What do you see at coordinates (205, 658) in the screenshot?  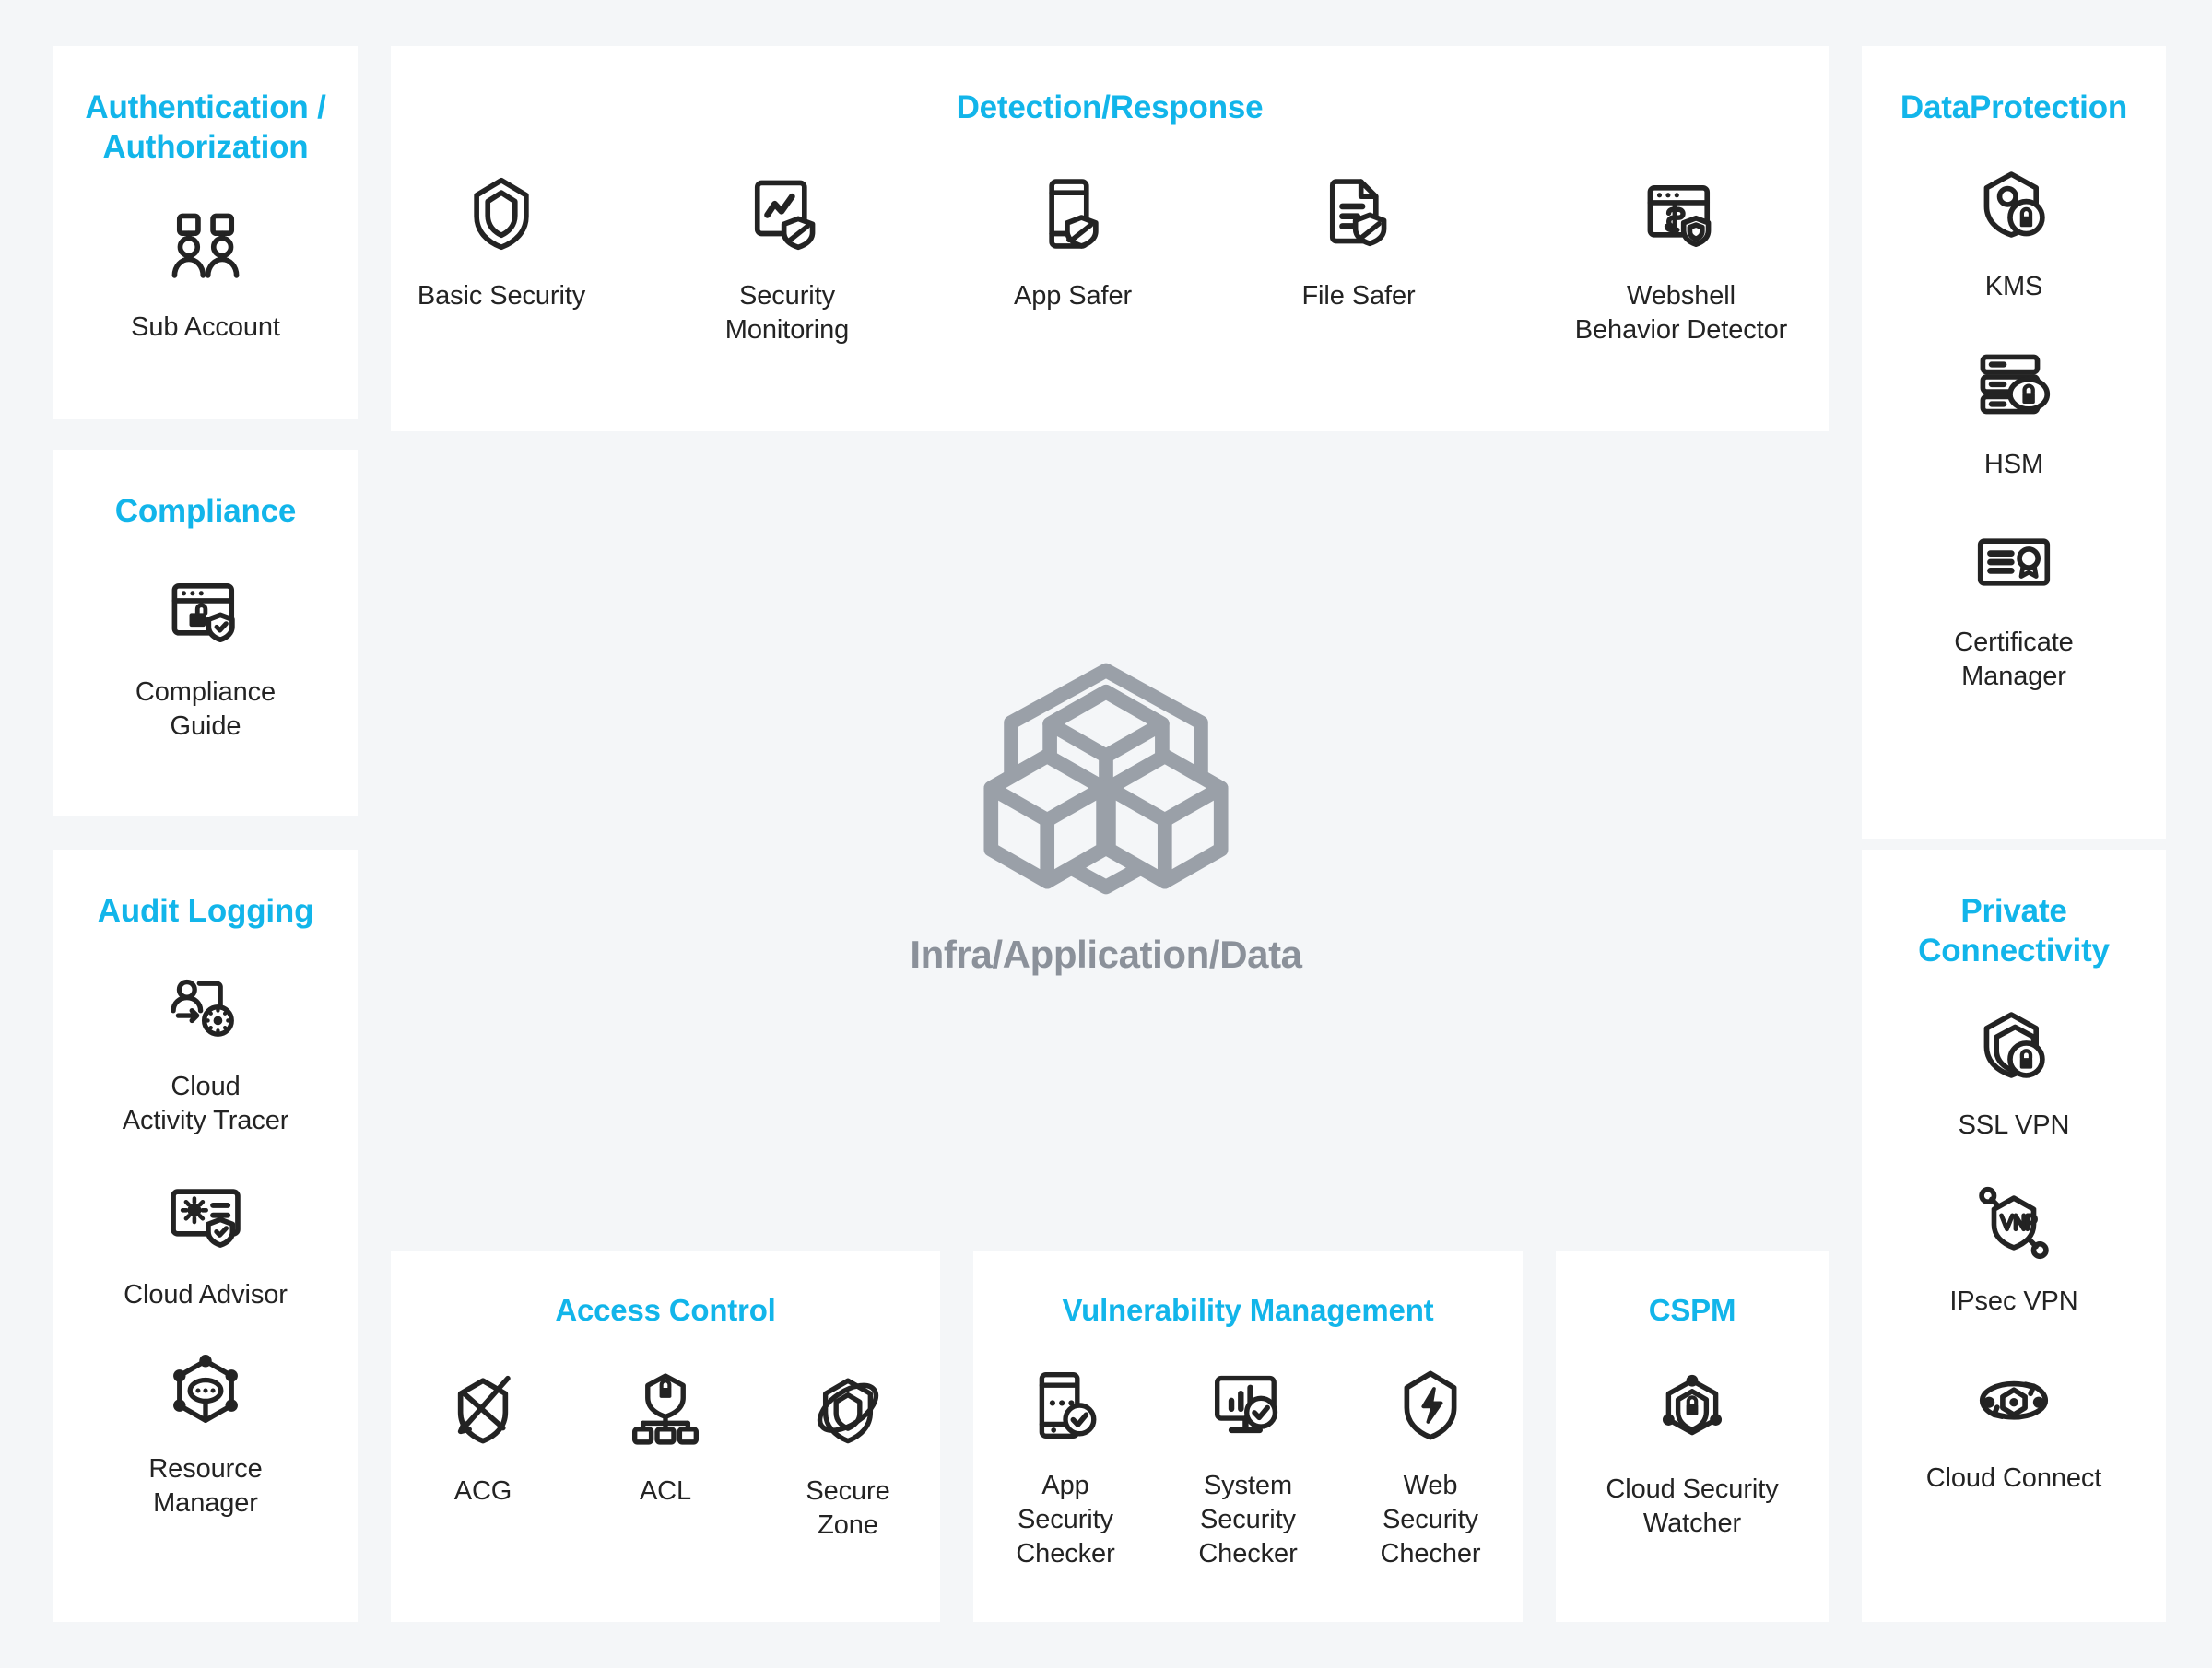 I see `item-compliance-guide: Compliance Guide` at bounding box center [205, 658].